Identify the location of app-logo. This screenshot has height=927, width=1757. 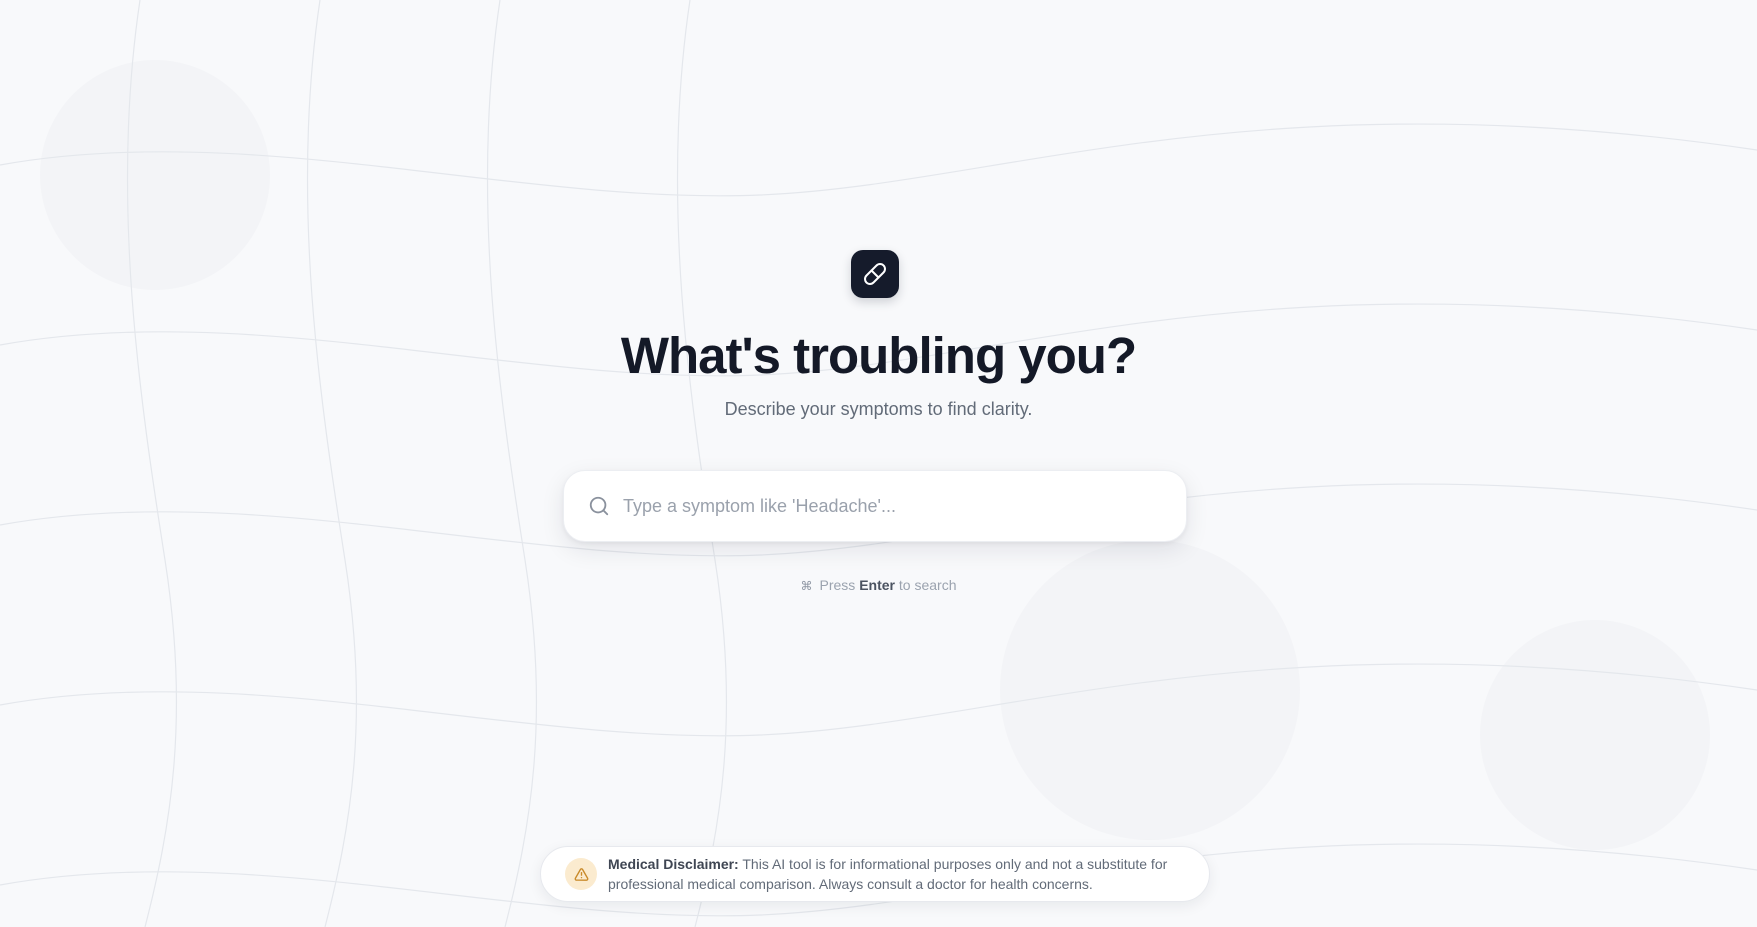
(875, 274).